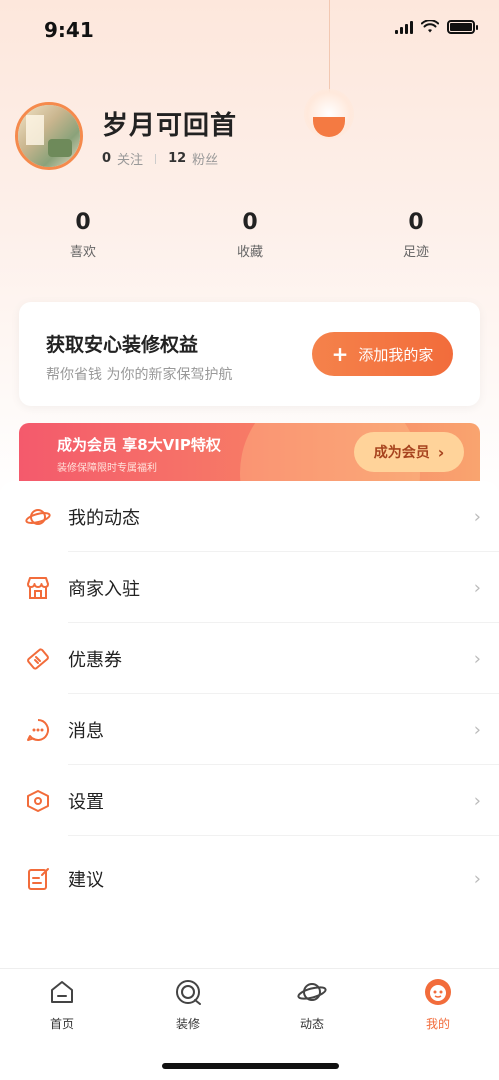 Image resolution: width=499 pixels, height=1080 pixels. Describe the element at coordinates (401, 453) in the screenshot. I see `become-member-label: 成为会员` at that location.